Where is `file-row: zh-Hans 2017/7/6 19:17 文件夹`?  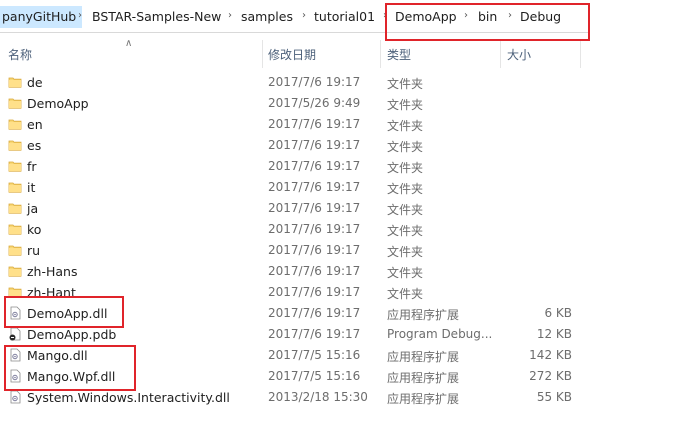 file-row: zh-Hans 2017/7/6 19:17 文件夹 is located at coordinates (295, 271).